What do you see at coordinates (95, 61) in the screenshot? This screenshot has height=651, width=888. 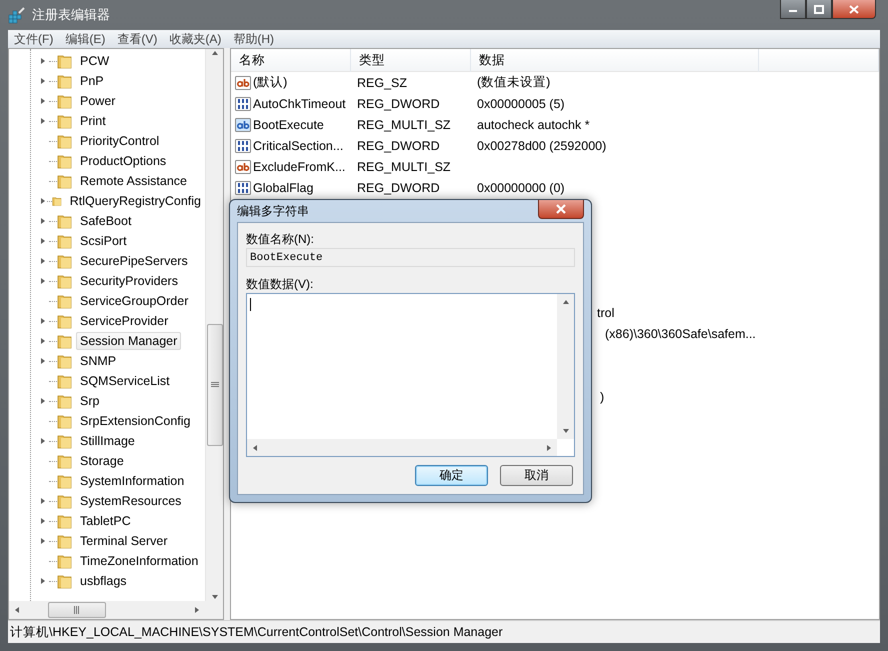 I see `tree-item: PCW` at bounding box center [95, 61].